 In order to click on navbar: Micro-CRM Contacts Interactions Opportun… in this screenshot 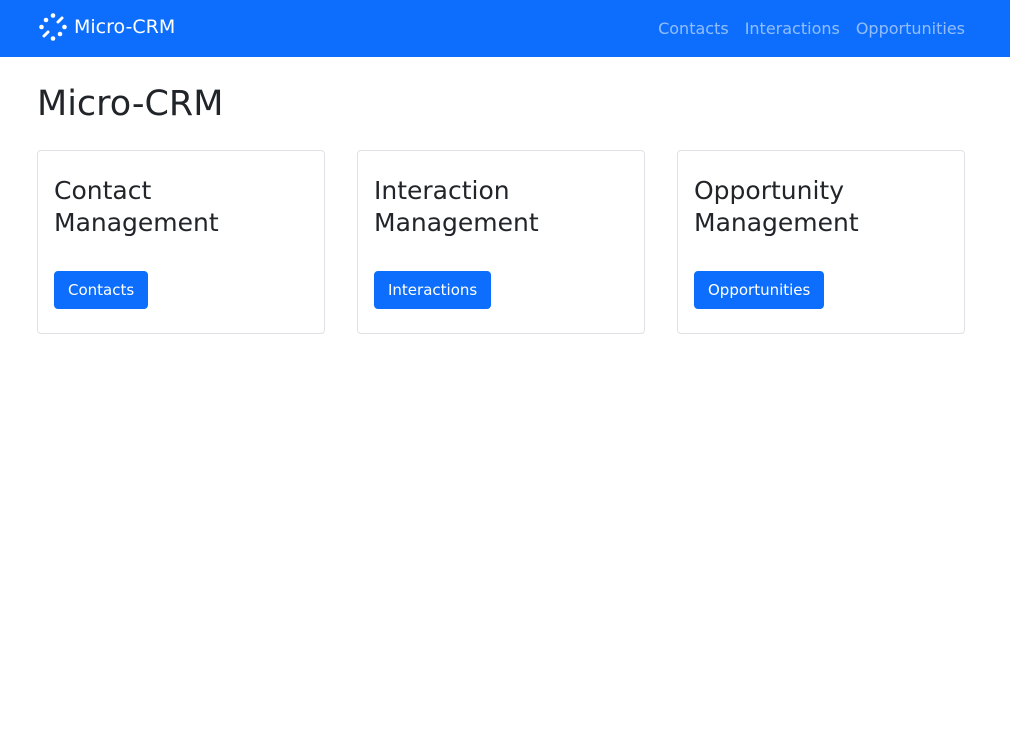, I will do `click(505, 28)`.